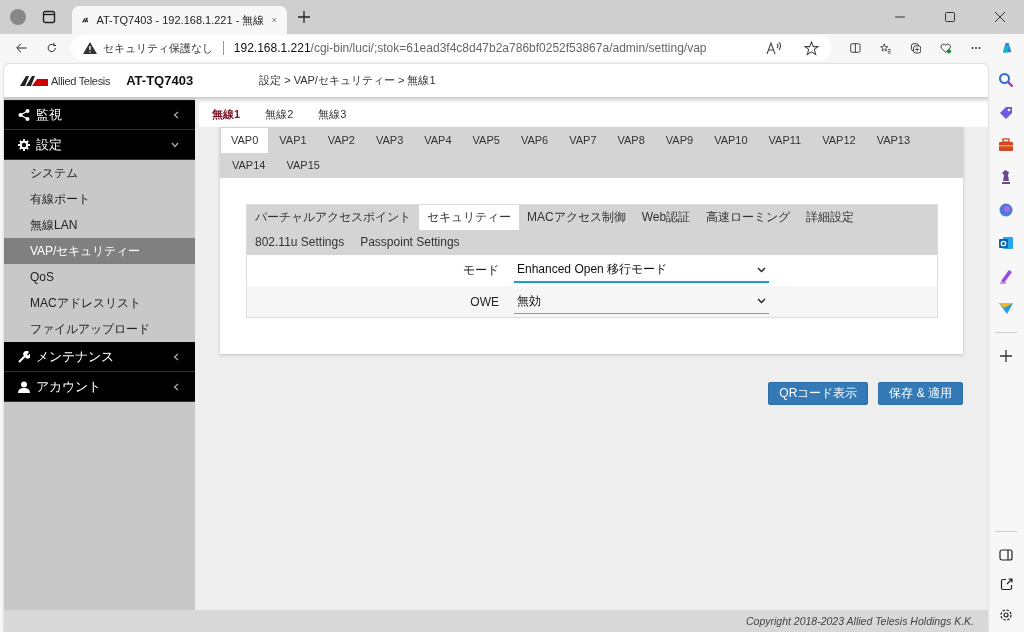 The width and height of the screenshot is (1024, 632). What do you see at coordinates (576, 217) in the screenshot?
I see `section-tab: MACアクセス制御` at bounding box center [576, 217].